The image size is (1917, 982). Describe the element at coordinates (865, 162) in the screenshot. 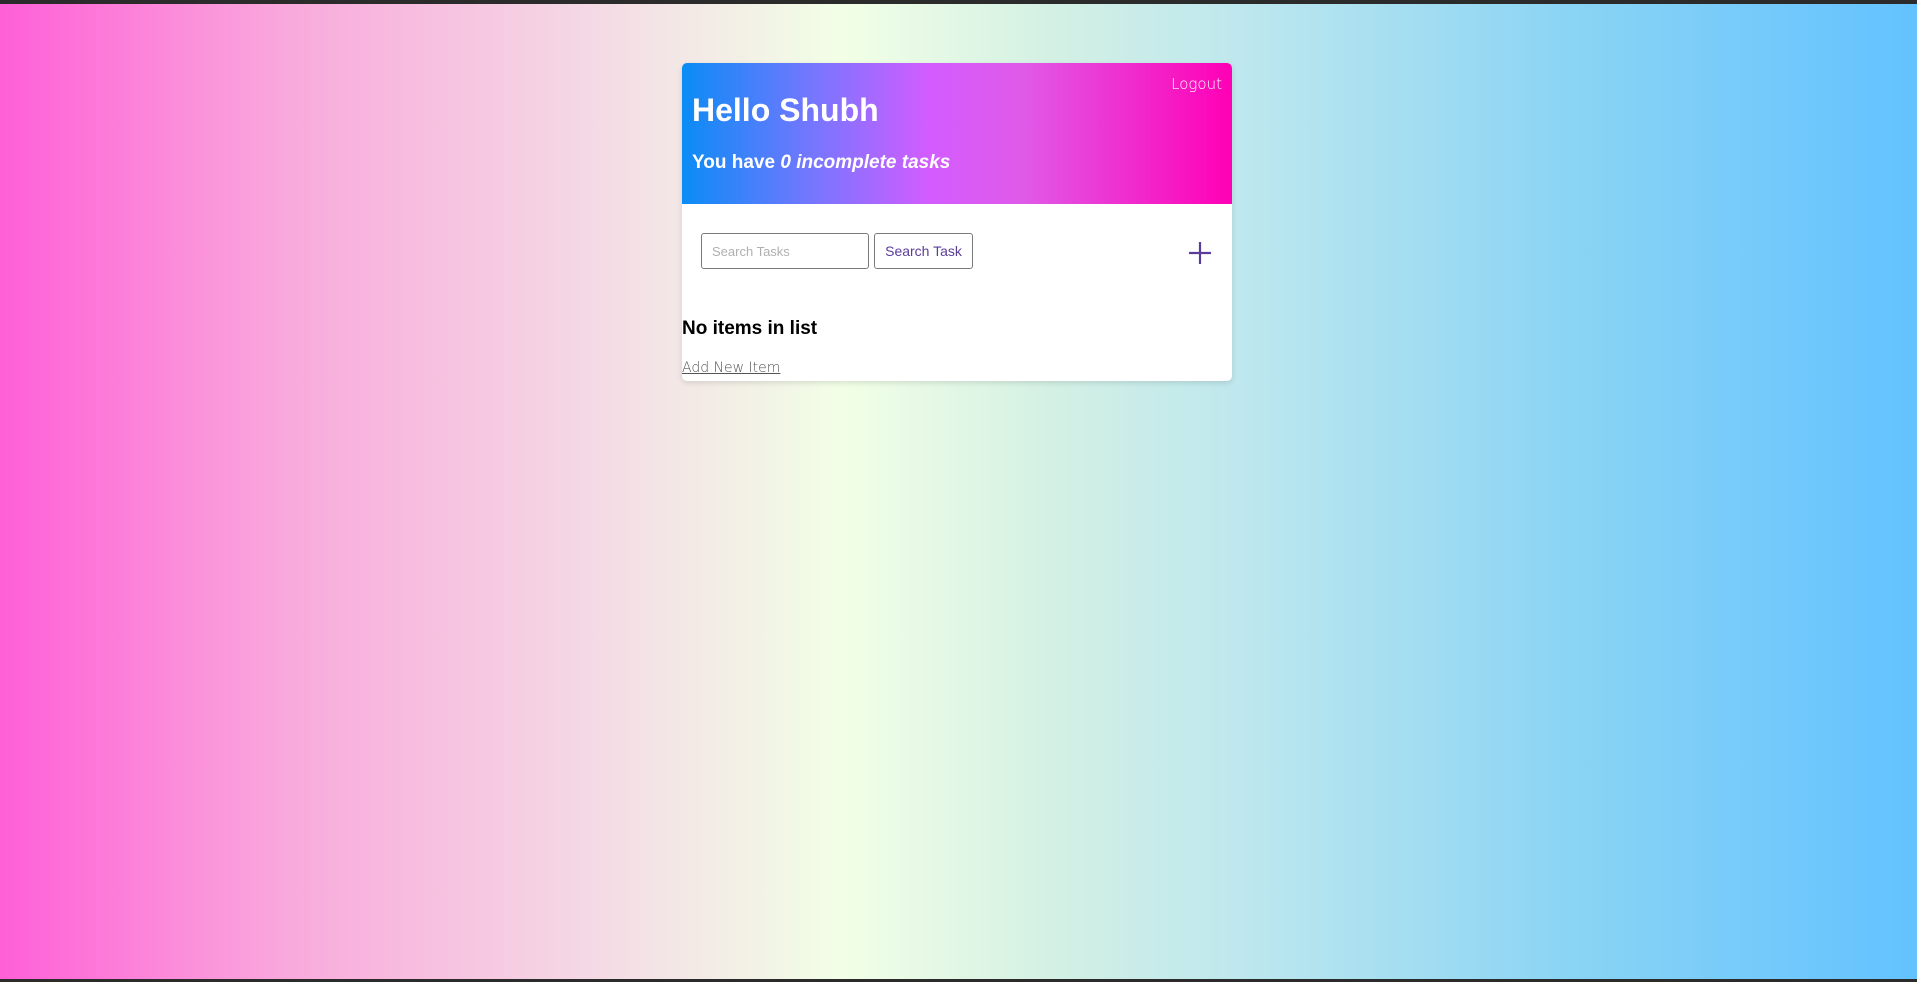

I see `incomplete-count: 0 incomplete tasks` at that location.